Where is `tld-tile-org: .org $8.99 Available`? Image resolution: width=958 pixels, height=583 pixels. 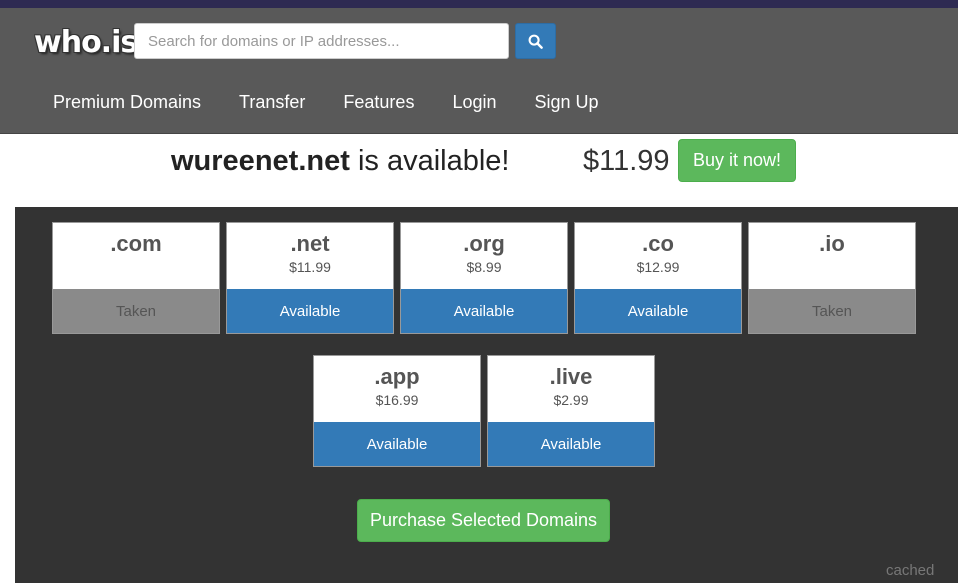
tld-tile-org: .org $8.99 Available is located at coordinates (484, 278).